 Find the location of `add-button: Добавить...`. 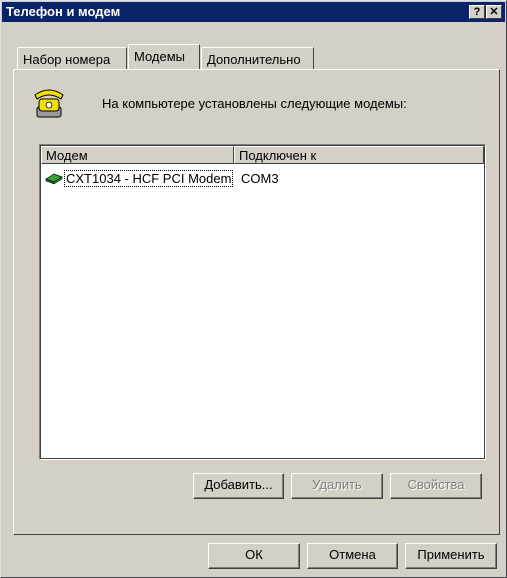

add-button: Добавить... is located at coordinates (238, 486).